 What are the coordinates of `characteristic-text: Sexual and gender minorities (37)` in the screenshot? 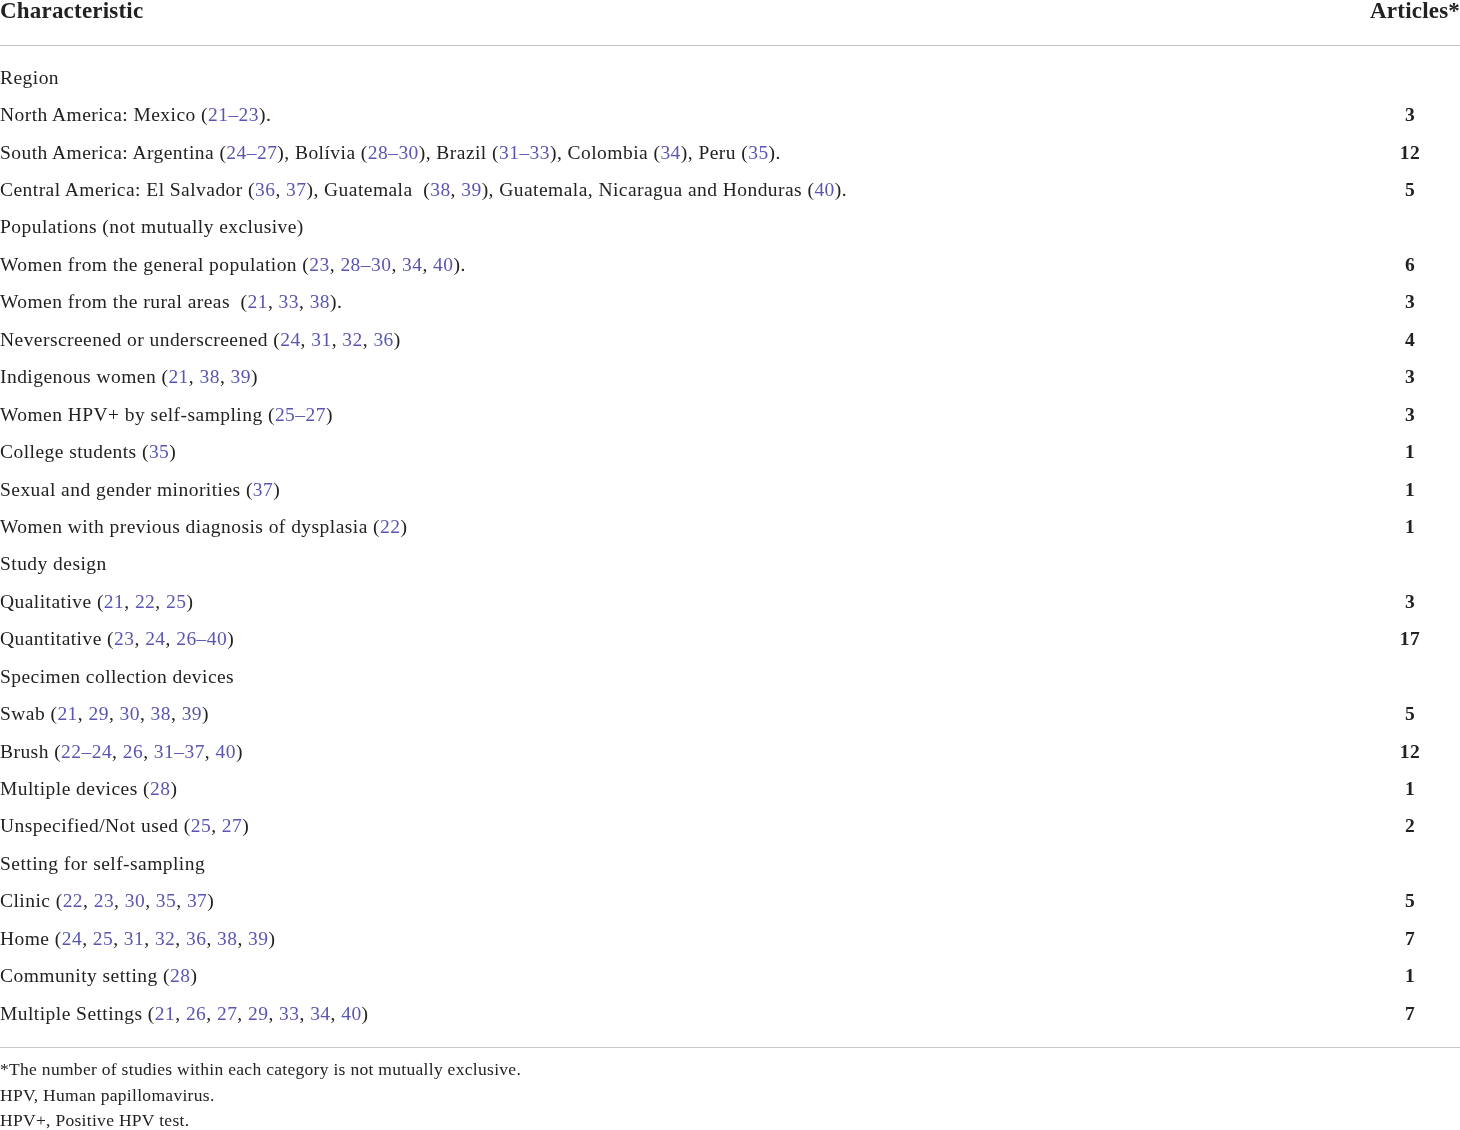 It's located at (141, 489).